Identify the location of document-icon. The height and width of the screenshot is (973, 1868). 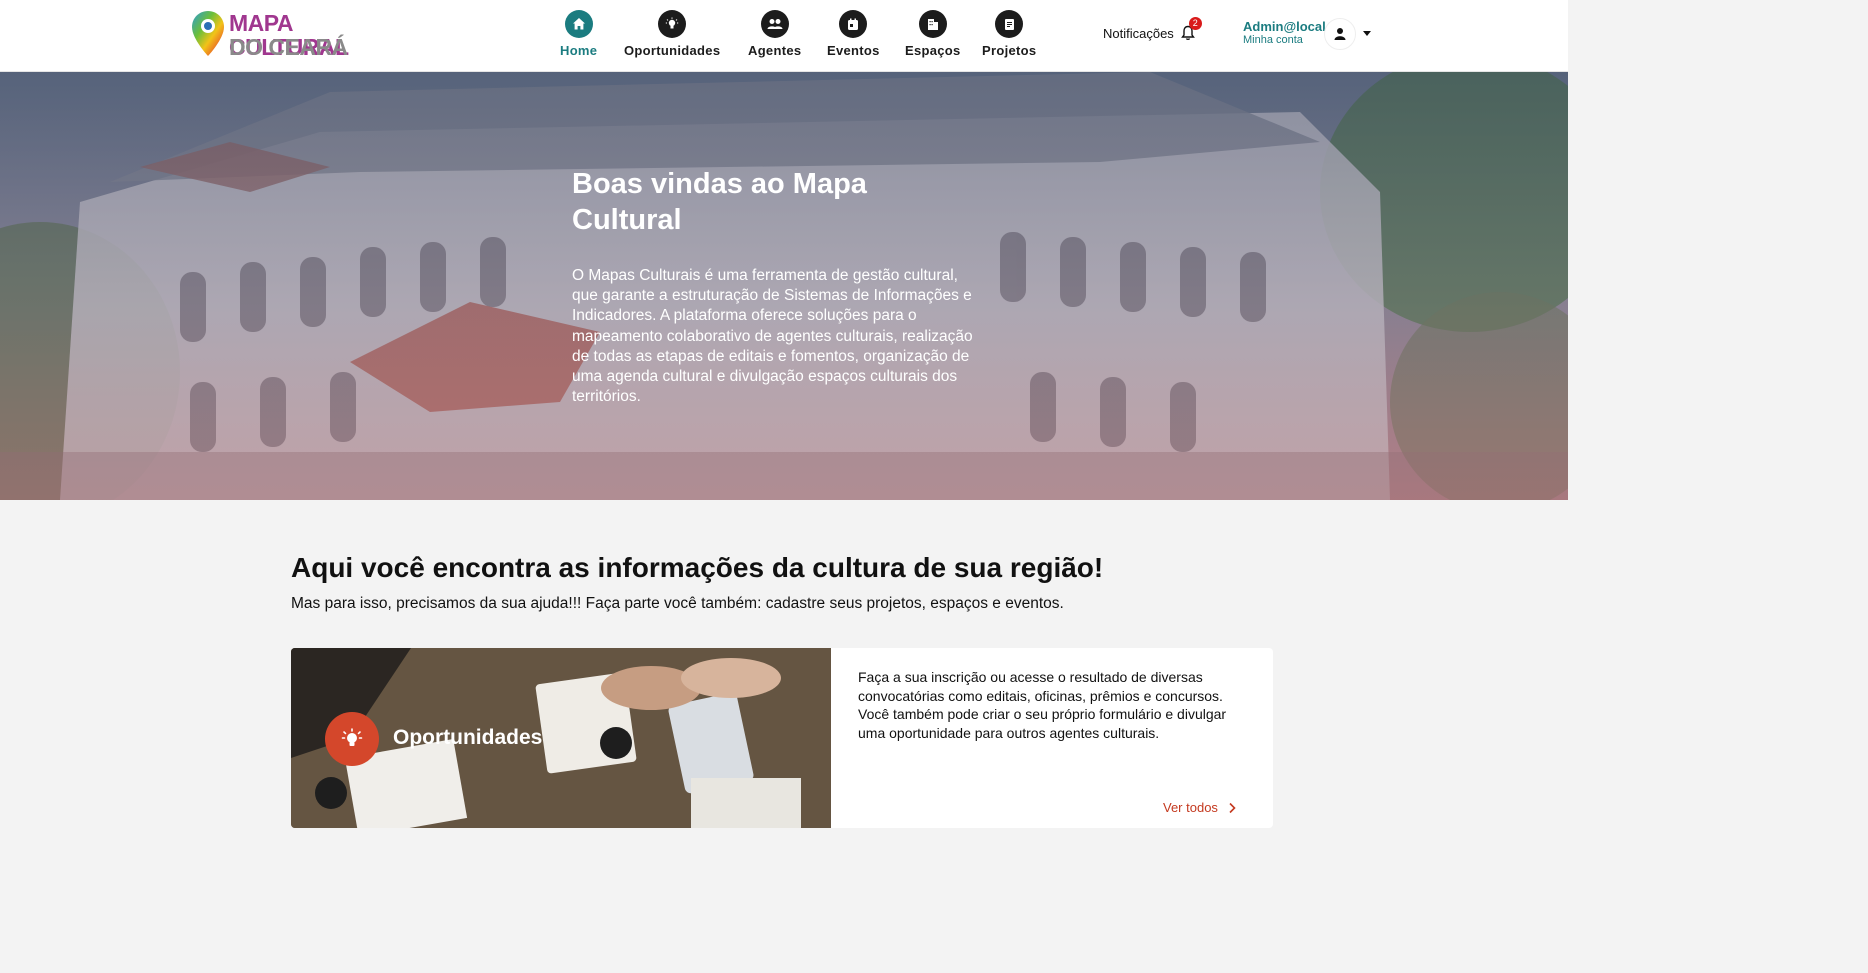
(1009, 24).